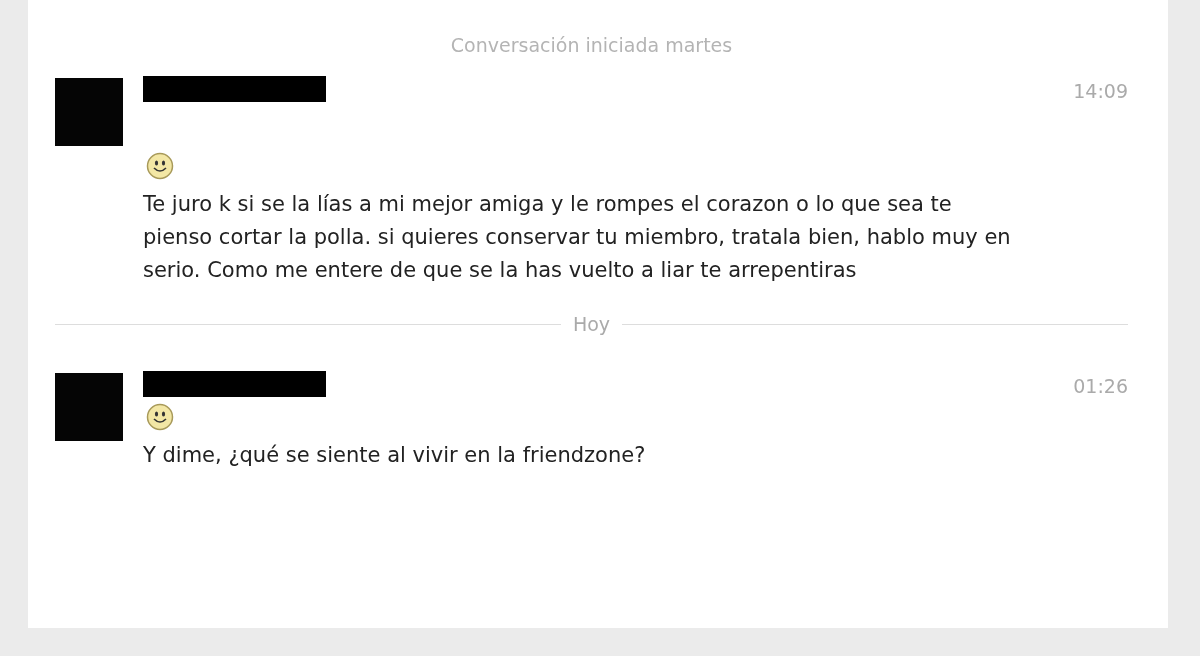  I want to click on message-text: Te juro k si se la lías a mi mejor amiga y le rompes el corazon o lo que sea te pienso cortar la polla. si quieres conservar tu miembro, tratala bien, hablo muy en serio. Como me entere de que se la has vuelto a liar te arrepentiras, so click(577, 237).